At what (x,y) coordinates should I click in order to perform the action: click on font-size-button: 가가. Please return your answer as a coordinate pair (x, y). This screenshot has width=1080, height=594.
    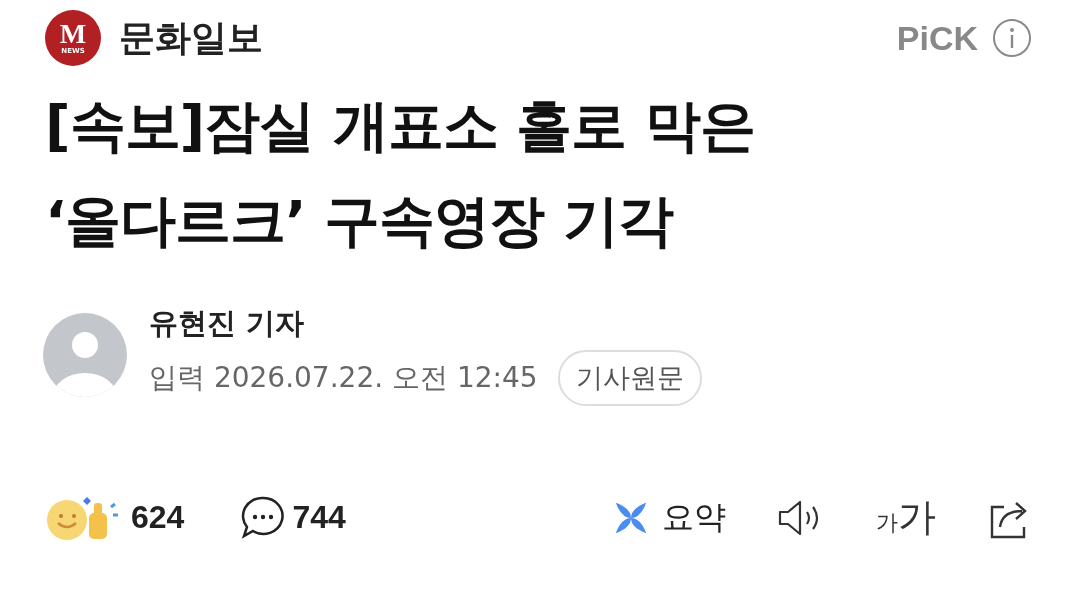
    Looking at the image, I should click on (906, 517).